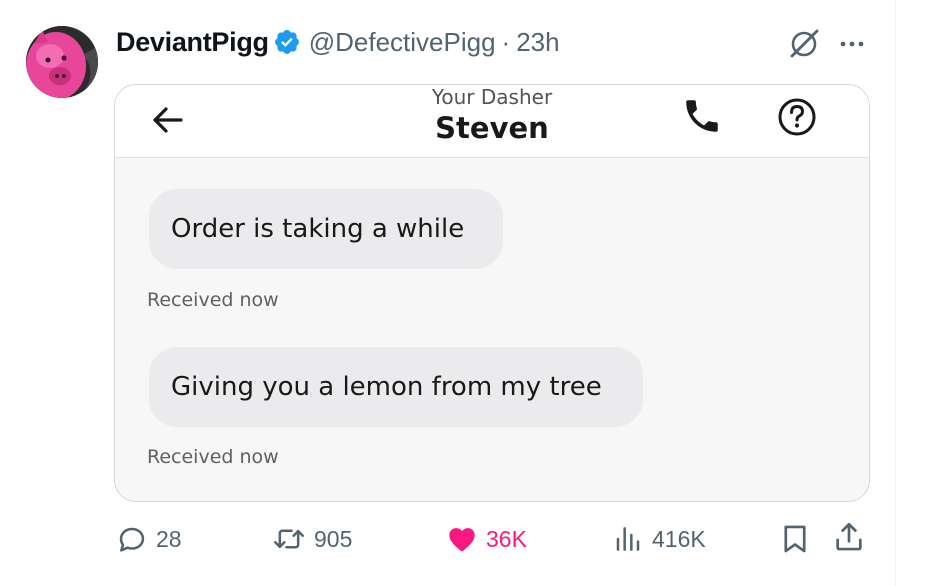  What do you see at coordinates (132, 539) in the screenshot?
I see `reply-icon` at bounding box center [132, 539].